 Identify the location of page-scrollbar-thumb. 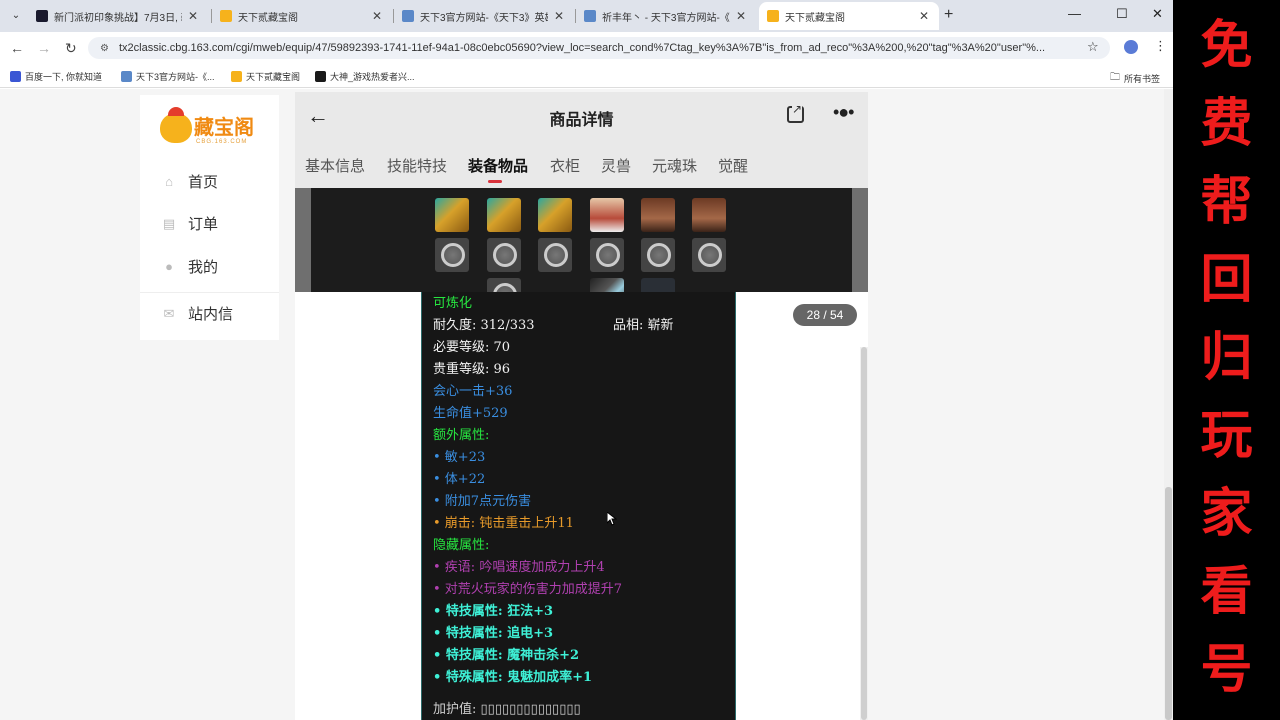
(1168, 603).